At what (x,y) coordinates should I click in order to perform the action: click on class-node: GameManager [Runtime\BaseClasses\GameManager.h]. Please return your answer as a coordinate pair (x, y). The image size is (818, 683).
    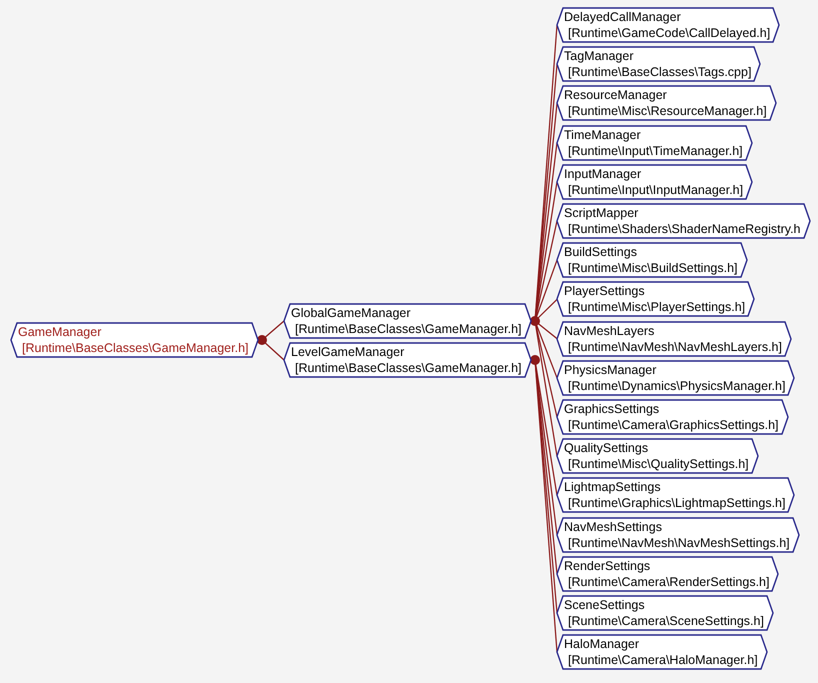
    Looking at the image, I should click on (134, 340).